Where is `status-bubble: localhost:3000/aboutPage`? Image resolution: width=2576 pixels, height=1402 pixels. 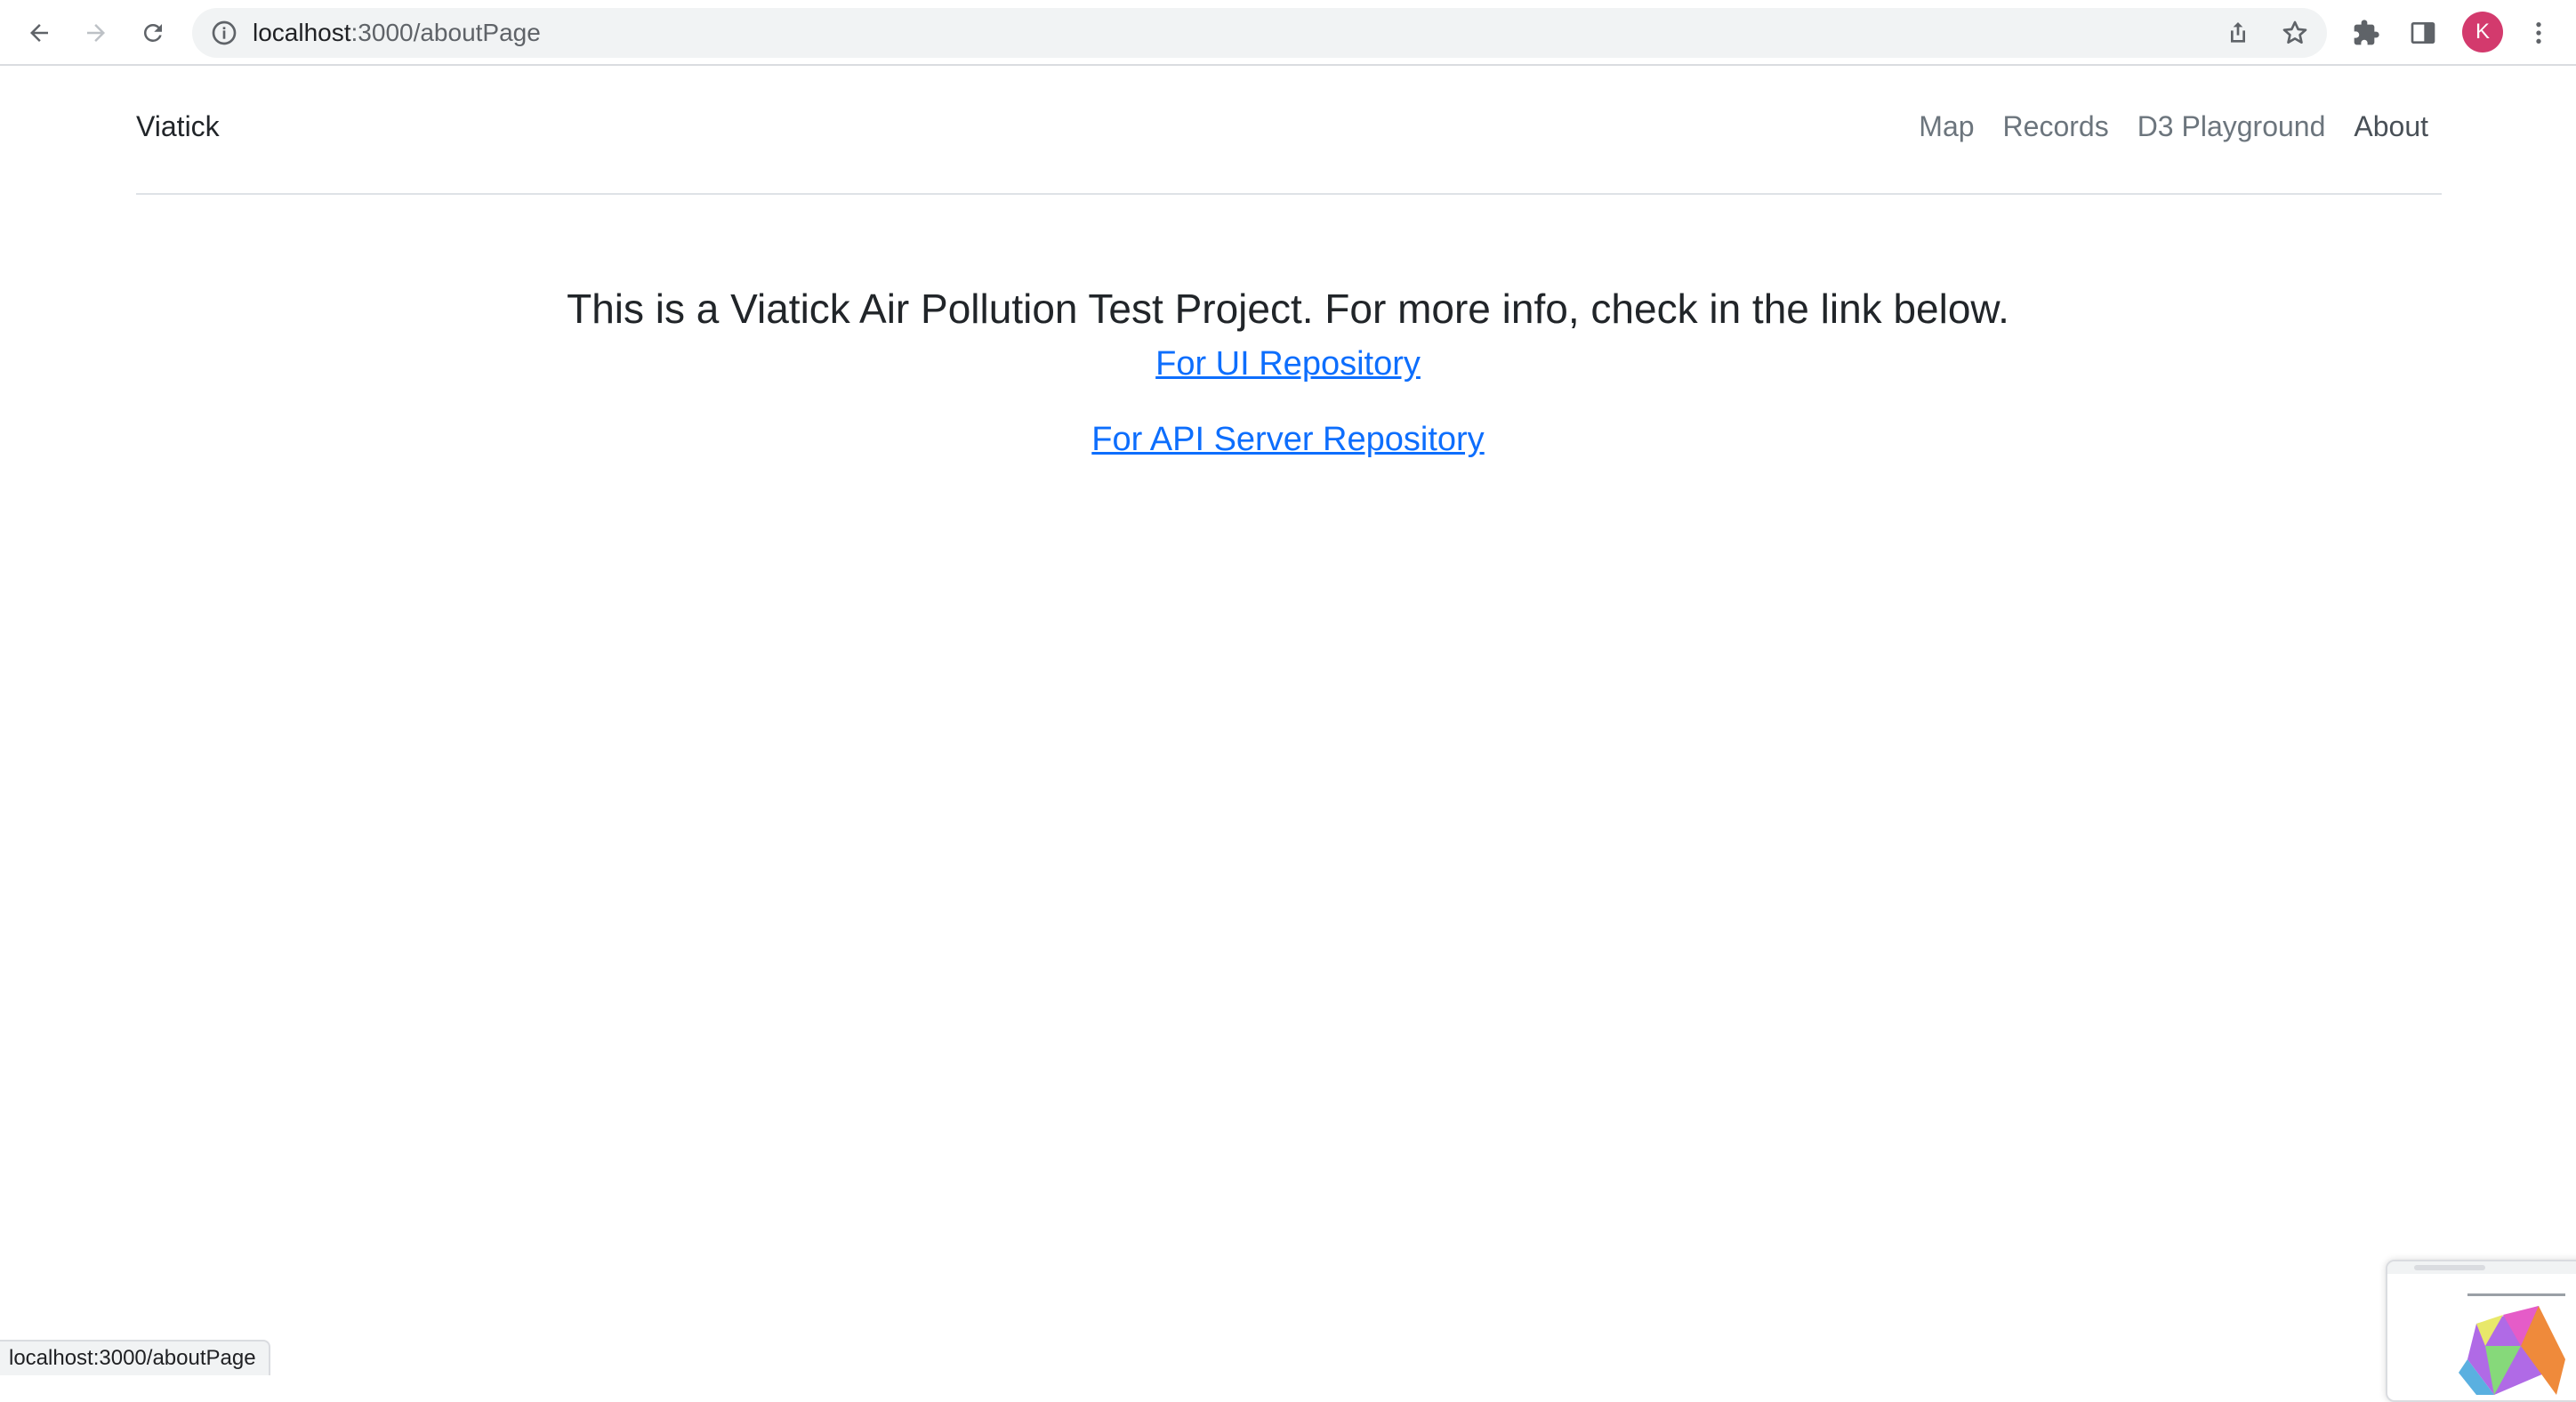 status-bubble: localhost:3000/aboutPage is located at coordinates (135, 1357).